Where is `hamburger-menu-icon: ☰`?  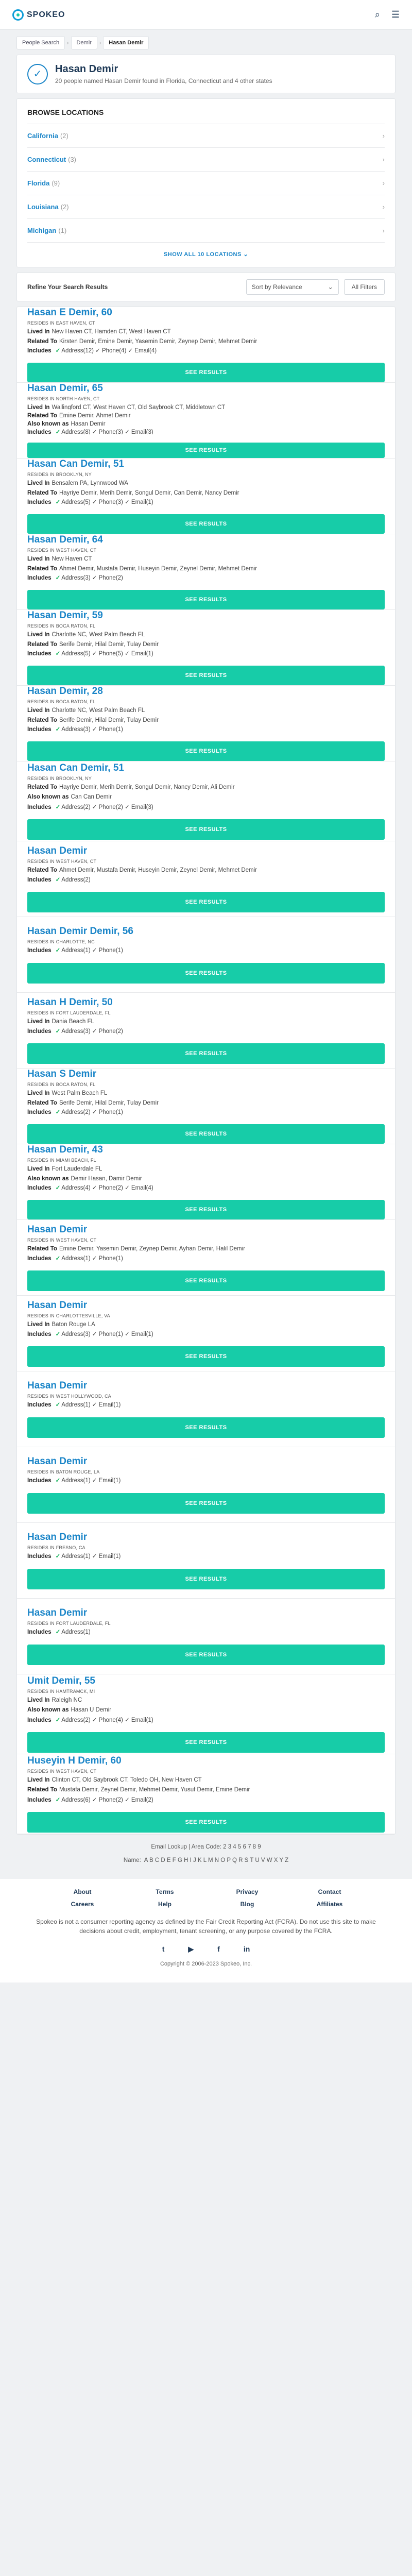
hamburger-menu-icon: ☰ is located at coordinates (395, 14).